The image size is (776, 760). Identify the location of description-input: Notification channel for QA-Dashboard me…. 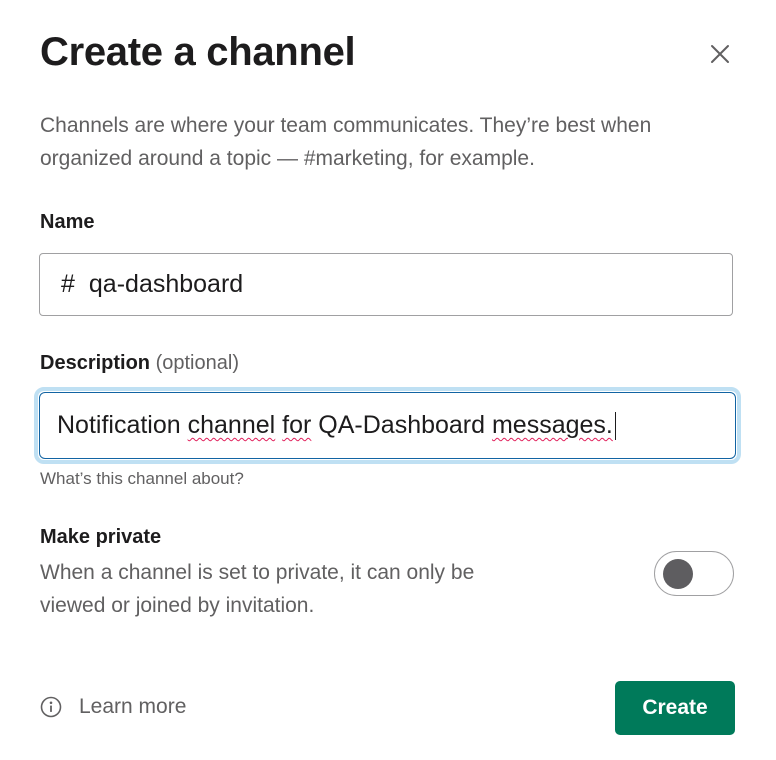
(387, 425).